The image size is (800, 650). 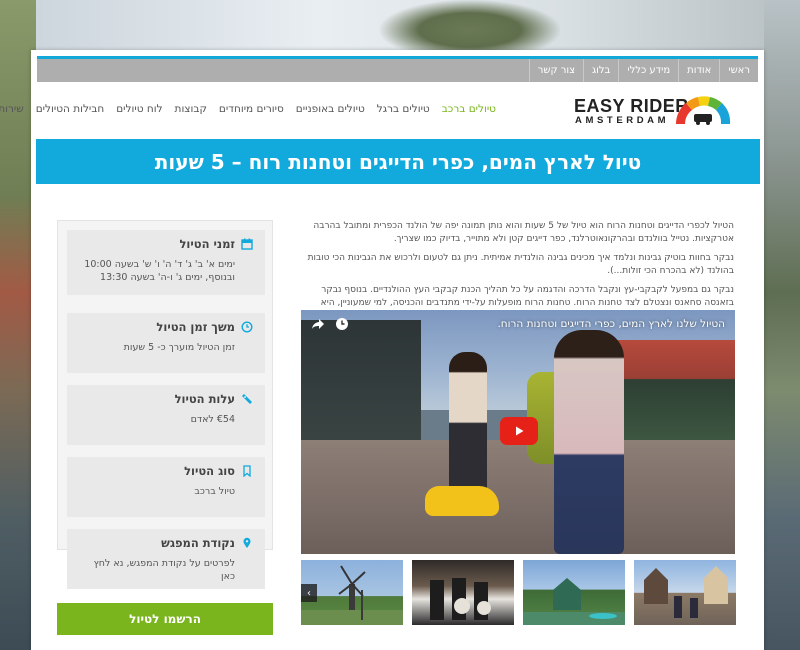 I want to click on background-tree, so click(x=470, y=25).